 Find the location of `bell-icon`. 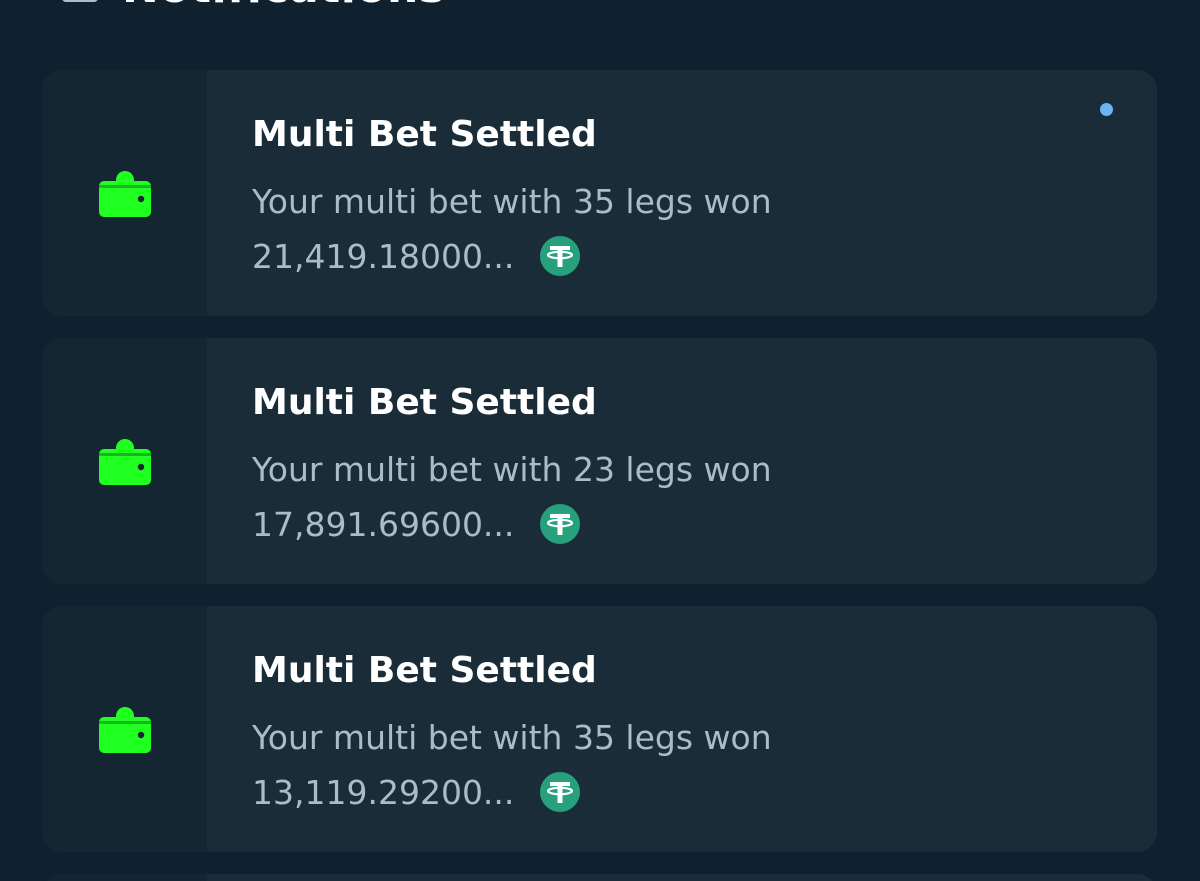

bell-icon is located at coordinates (80, 1).